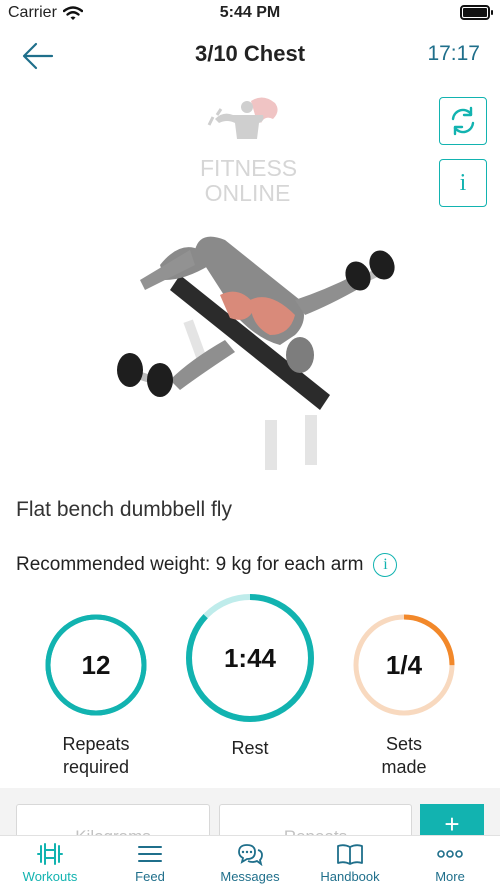 The image size is (500, 889). Describe the element at coordinates (50, 876) in the screenshot. I see `tab-label-workouts: Workouts` at that location.